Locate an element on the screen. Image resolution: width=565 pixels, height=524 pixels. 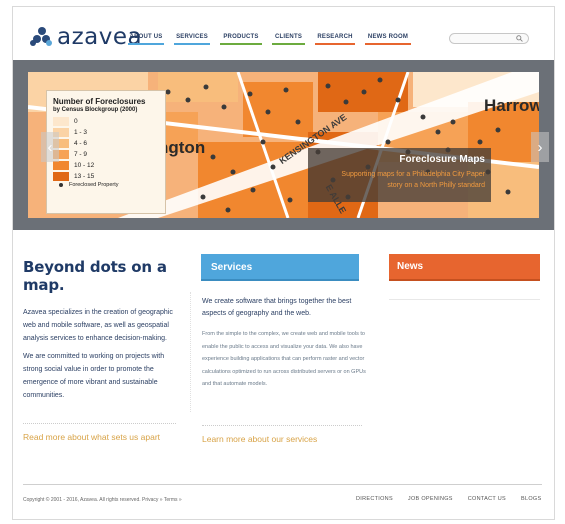
read-more-link: Read more about what sets us apart is located at coordinates (91, 437).